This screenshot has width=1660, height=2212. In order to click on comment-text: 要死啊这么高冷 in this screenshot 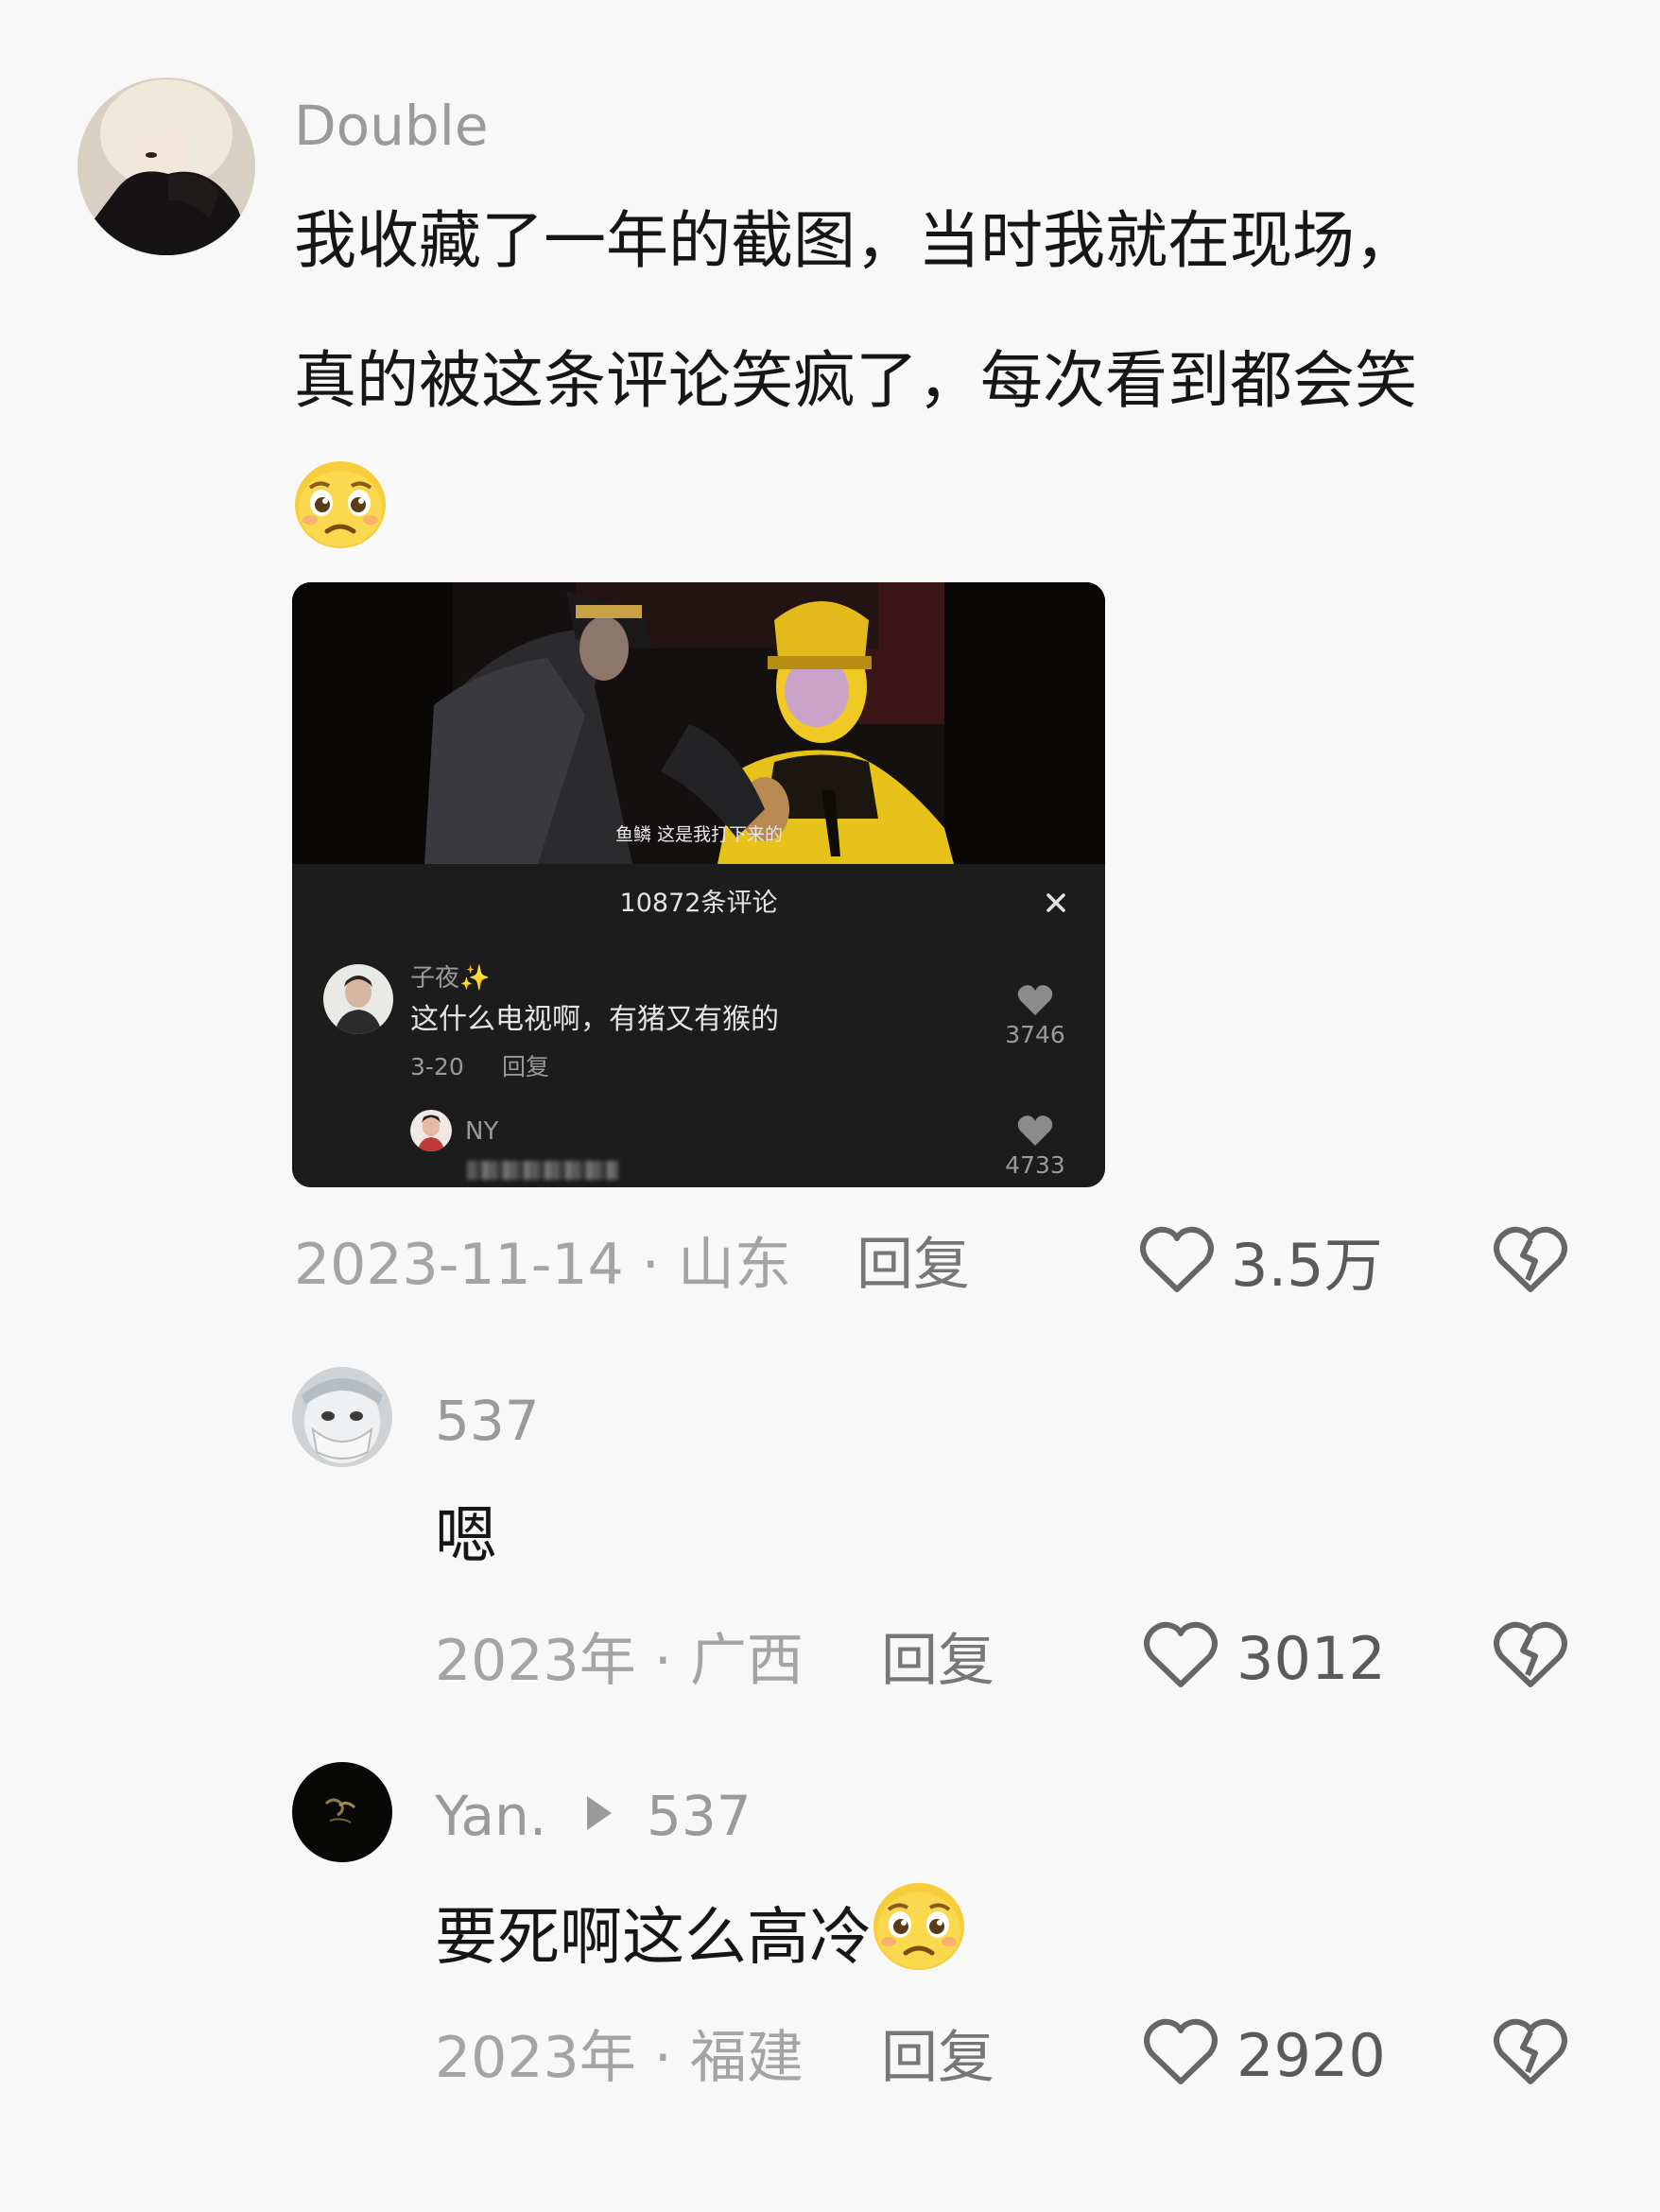, I will do `click(701, 1932)`.